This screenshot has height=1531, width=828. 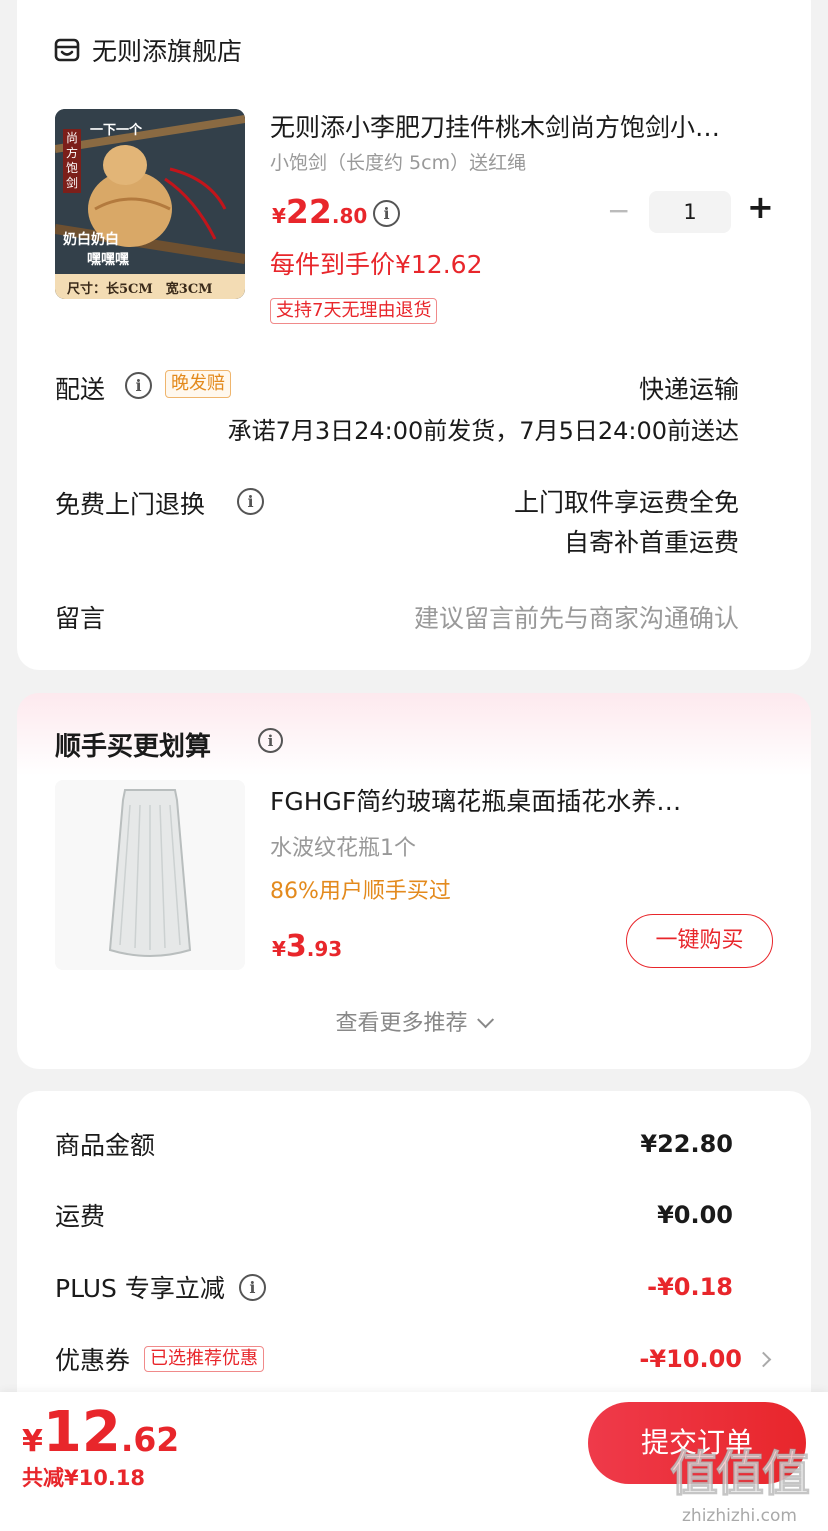 I want to click on quantity-plus-button: +, so click(x=760, y=207).